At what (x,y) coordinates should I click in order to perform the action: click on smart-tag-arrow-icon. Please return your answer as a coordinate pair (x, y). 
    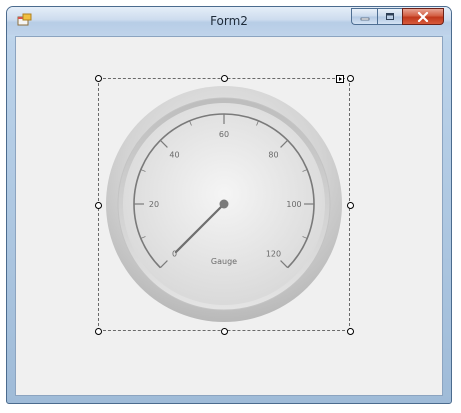
    Looking at the image, I should click on (340, 79).